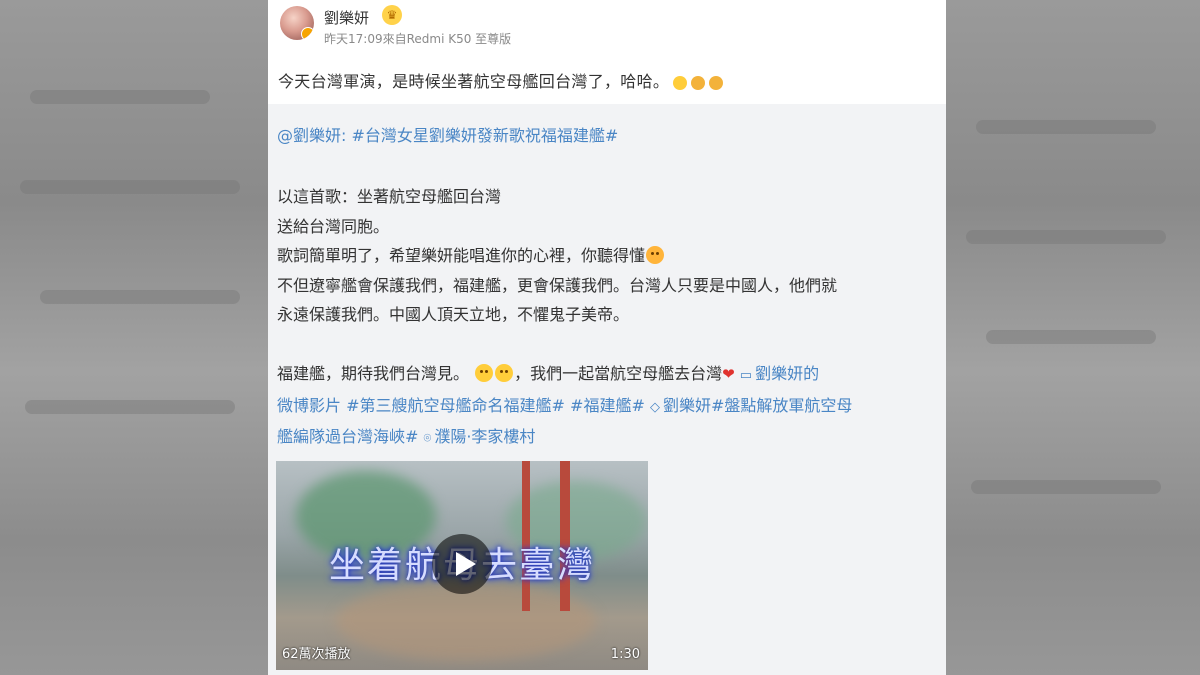  I want to click on view-count: 62萬次播放, so click(316, 654).